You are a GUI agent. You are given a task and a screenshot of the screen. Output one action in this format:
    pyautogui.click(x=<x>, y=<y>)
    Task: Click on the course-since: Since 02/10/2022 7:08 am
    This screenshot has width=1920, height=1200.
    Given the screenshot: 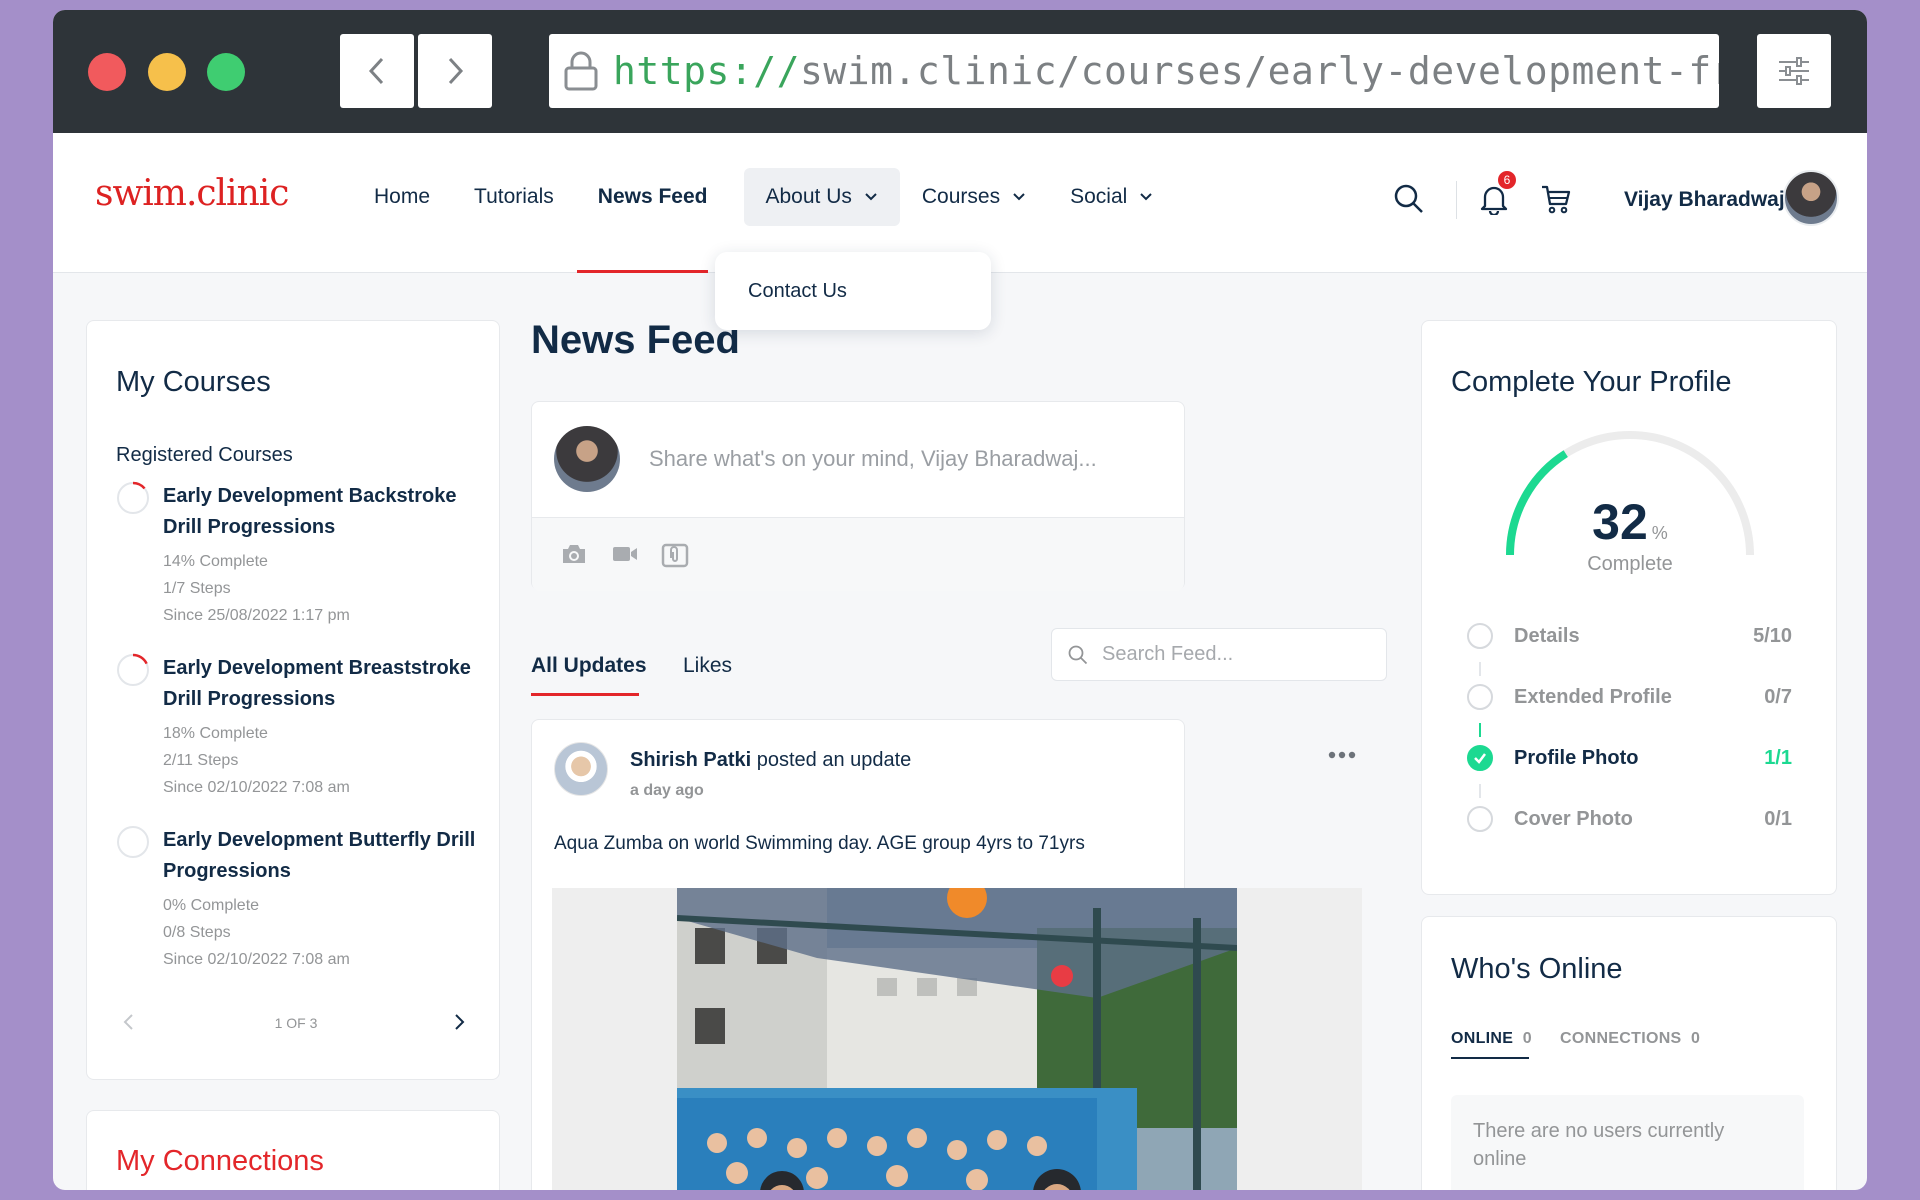 What is the action you would take?
    pyautogui.click(x=256, y=959)
    